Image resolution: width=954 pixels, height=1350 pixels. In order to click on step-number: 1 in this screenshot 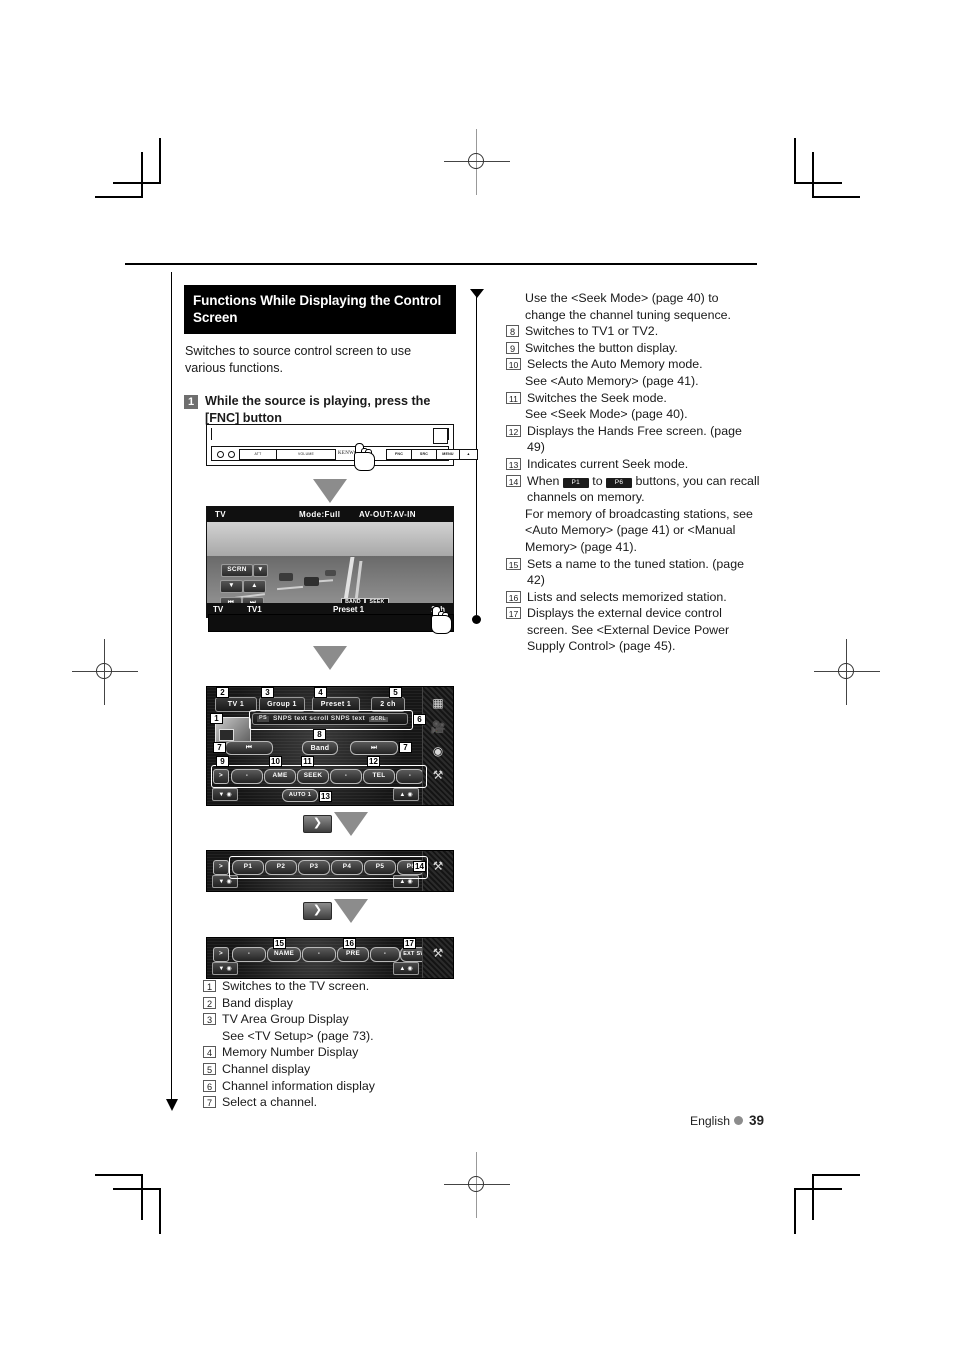, I will do `click(191, 402)`.